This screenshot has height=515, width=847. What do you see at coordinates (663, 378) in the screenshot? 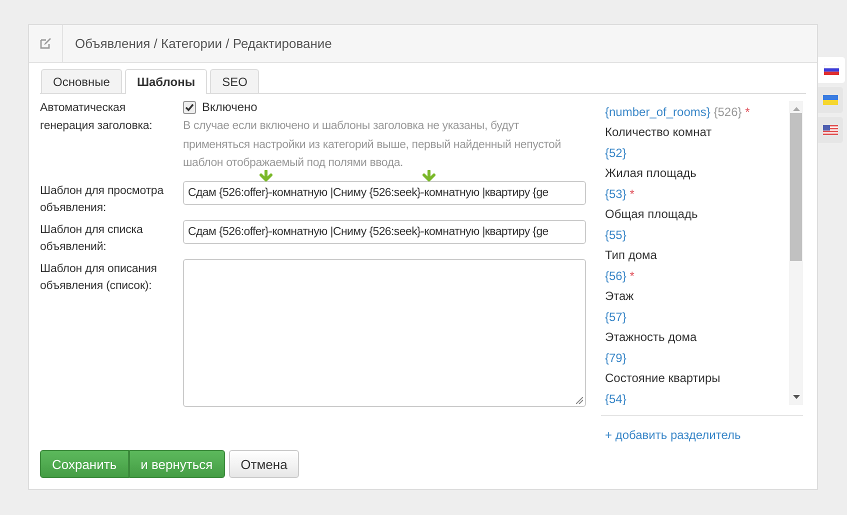
I see `variable-name: Состояние квартиры` at bounding box center [663, 378].